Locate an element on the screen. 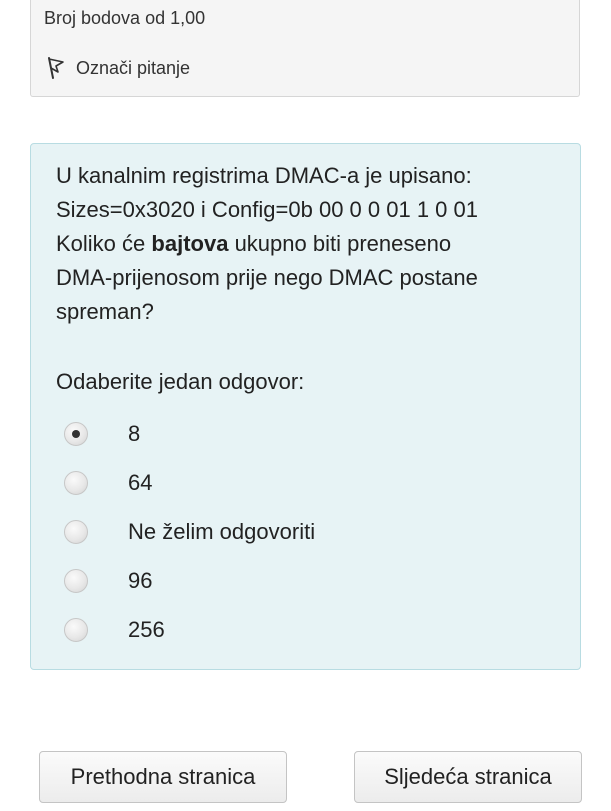 This screenshot has width=611, height=811. radio-button-selected is located at coordinates (76, 433).